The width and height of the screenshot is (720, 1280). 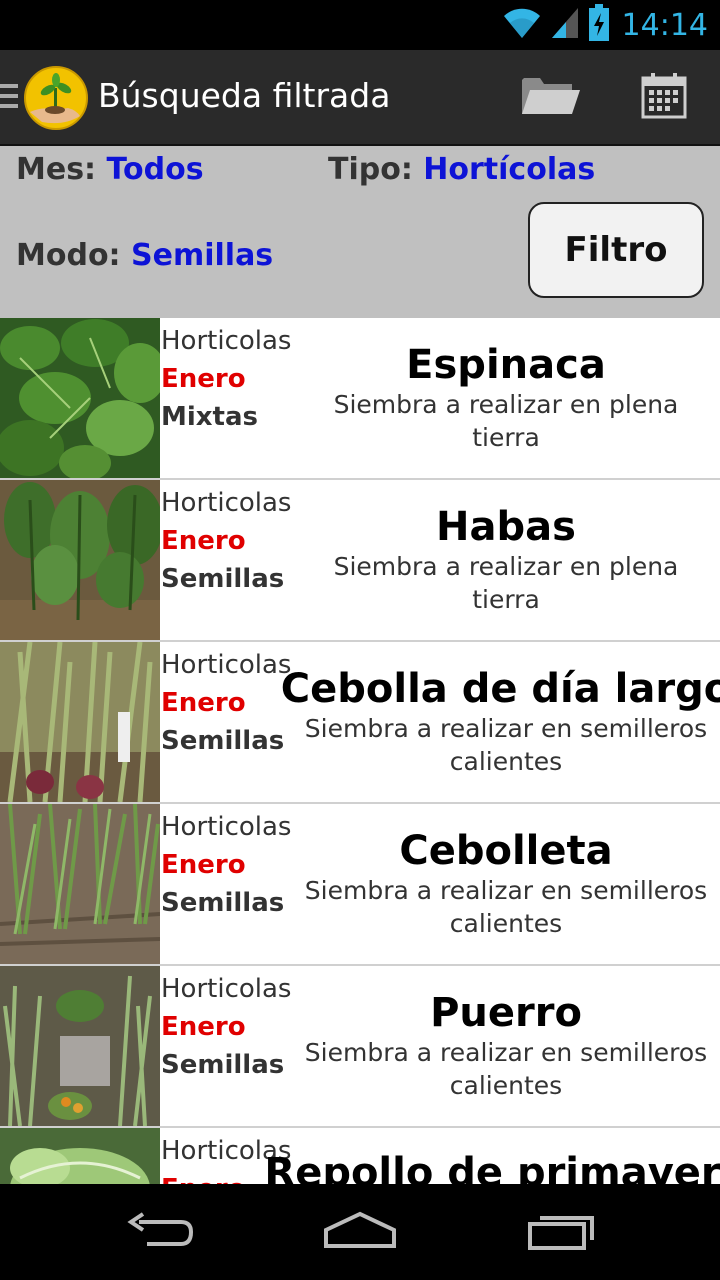 I want to click on type-filter: Tipo: Hortícolas, so click(x=461, y=169).